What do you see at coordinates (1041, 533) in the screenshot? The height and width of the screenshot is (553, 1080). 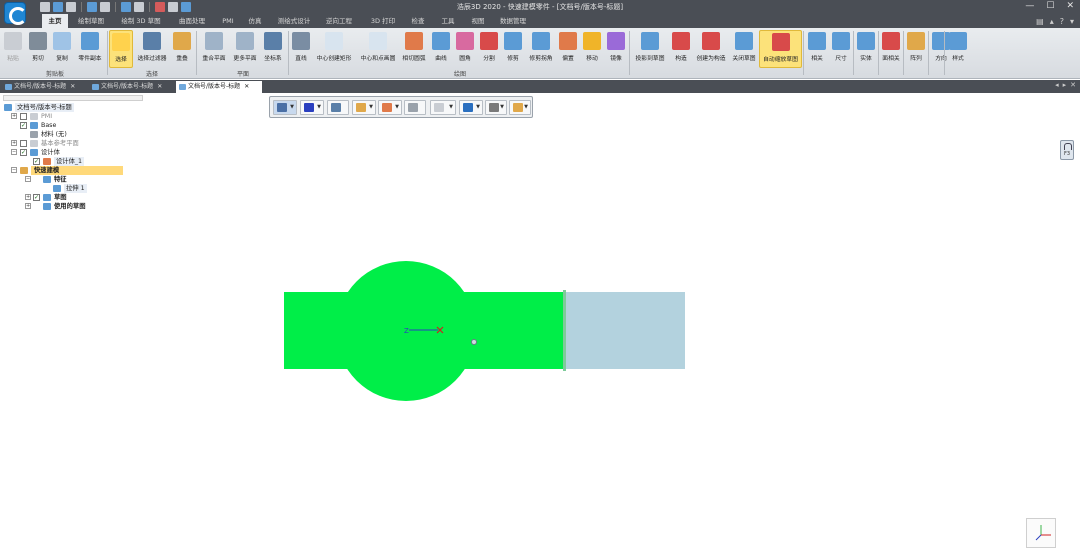 I see `view-orientation-triad-icon` at bounding box center [1041, 533].